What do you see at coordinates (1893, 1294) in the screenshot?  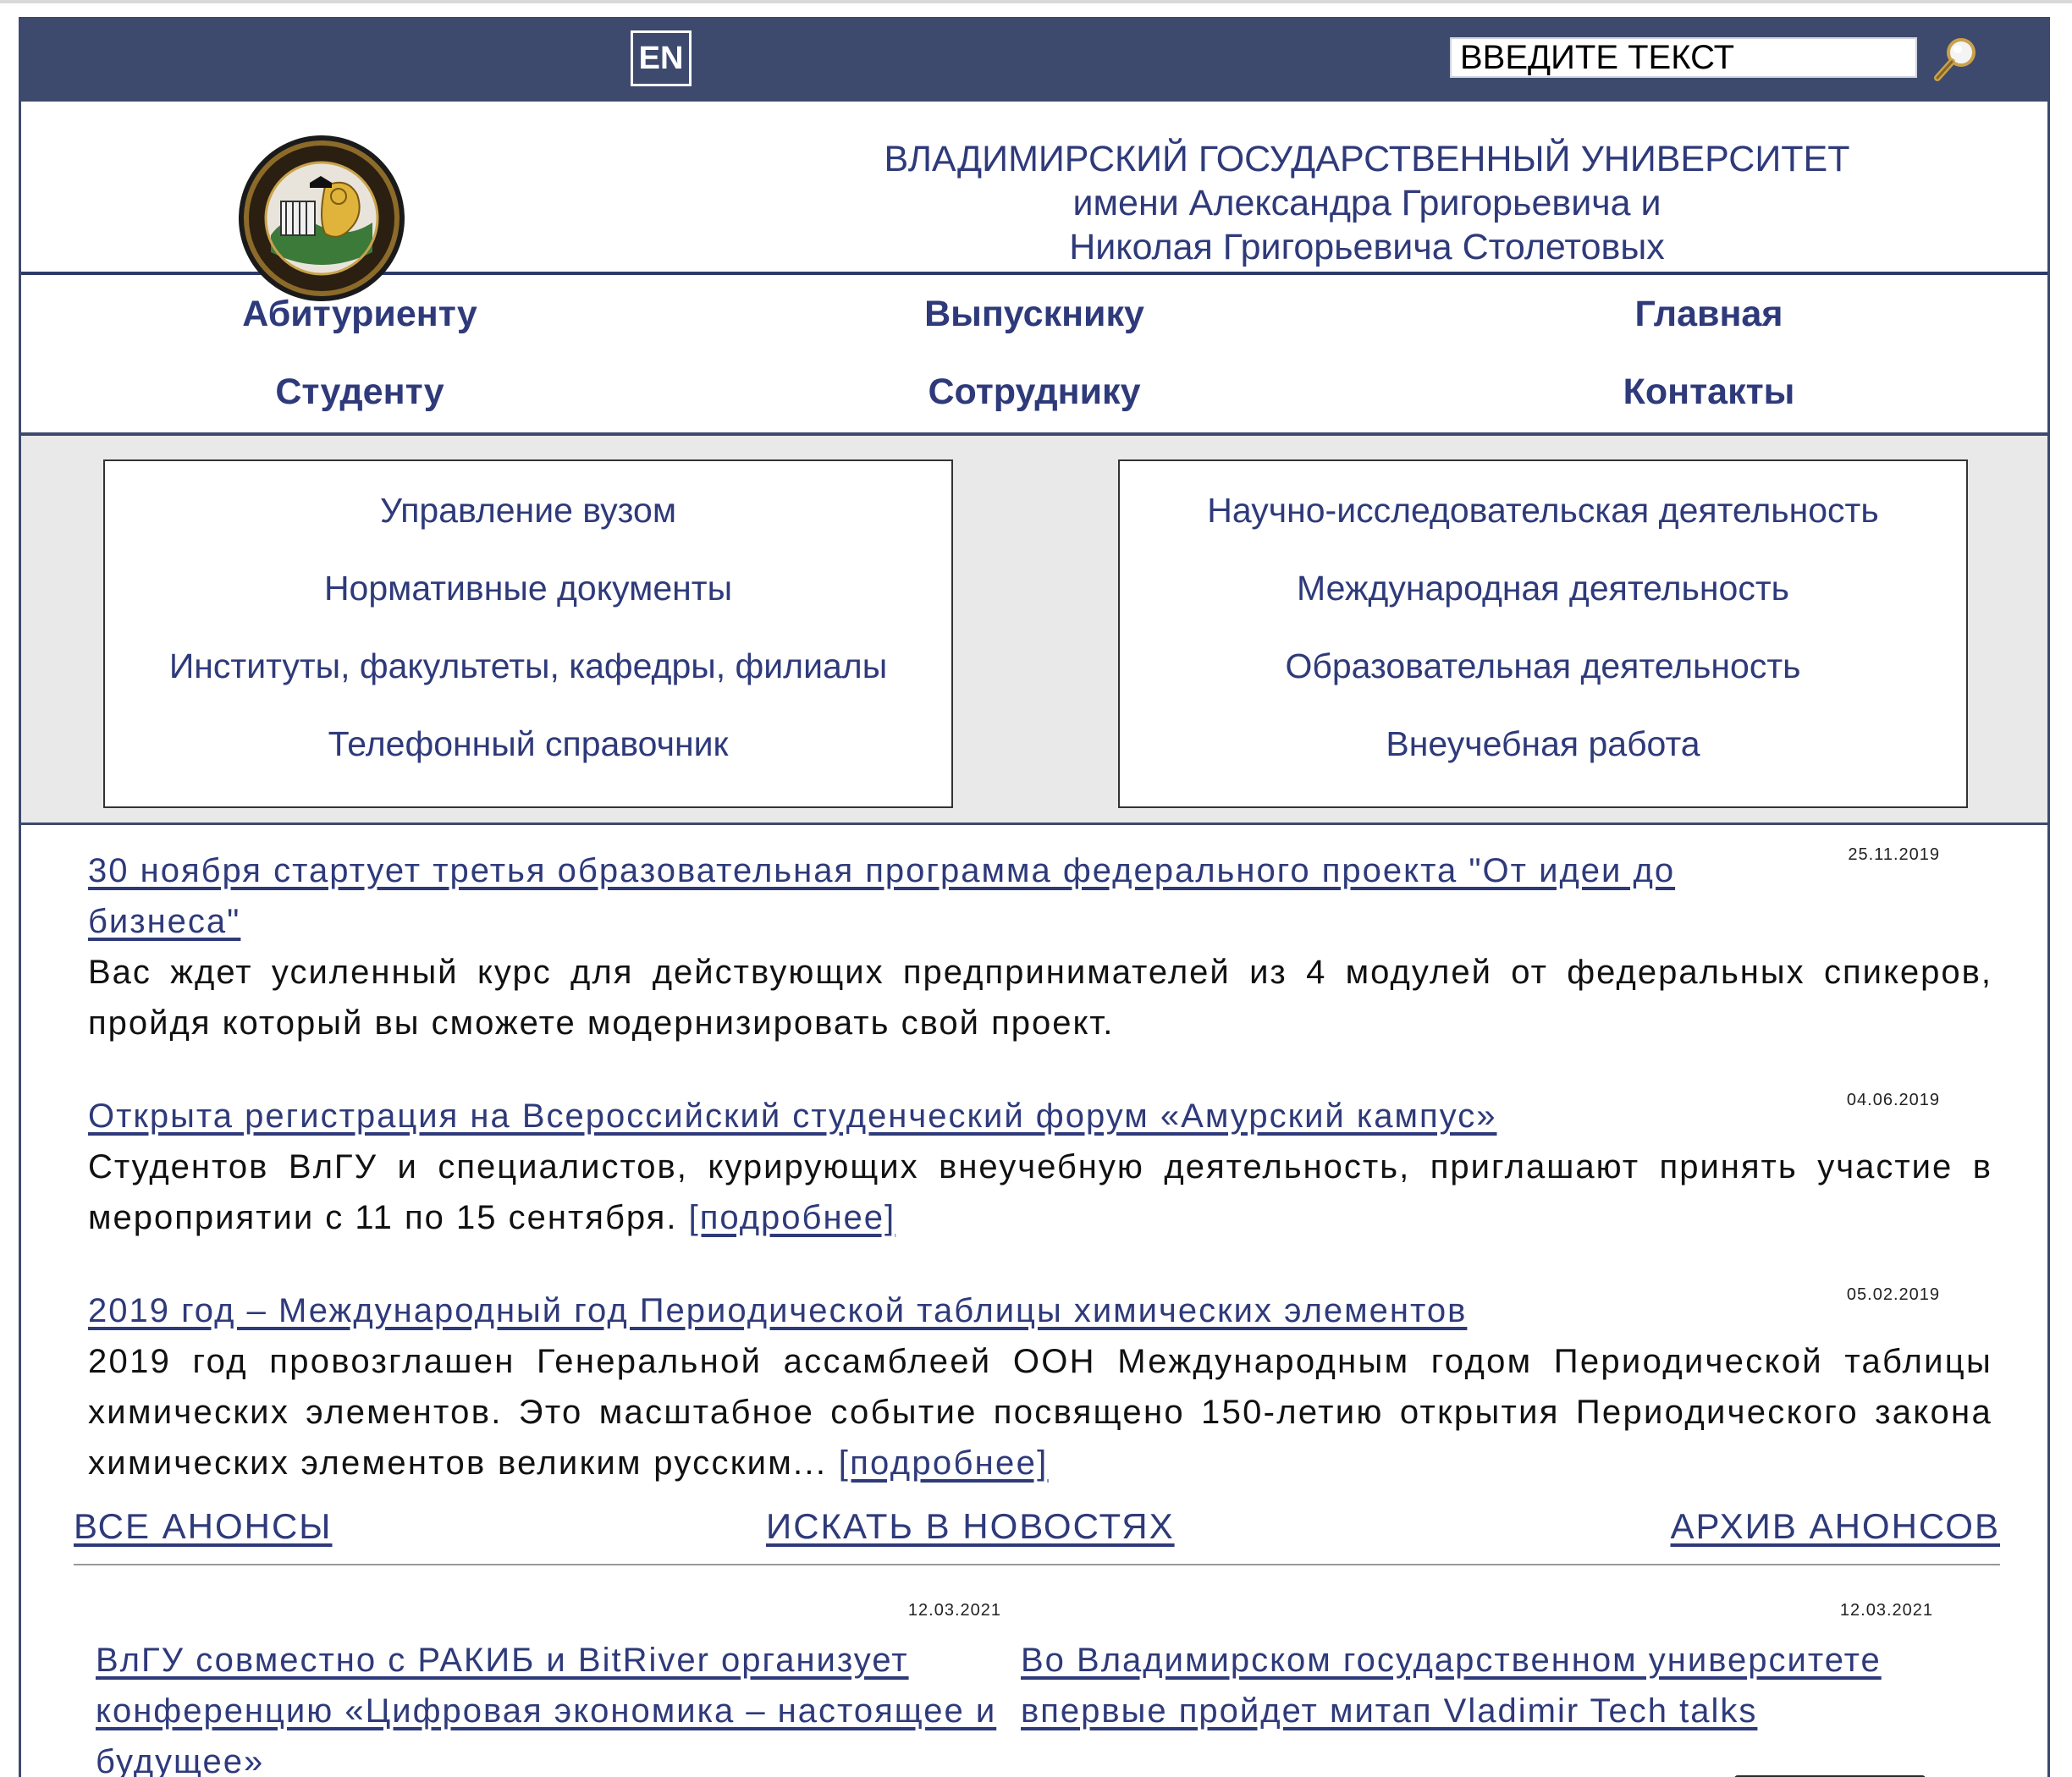 I see `announcement-date: 05.02.2019` at bounding box center [1893, 1294].